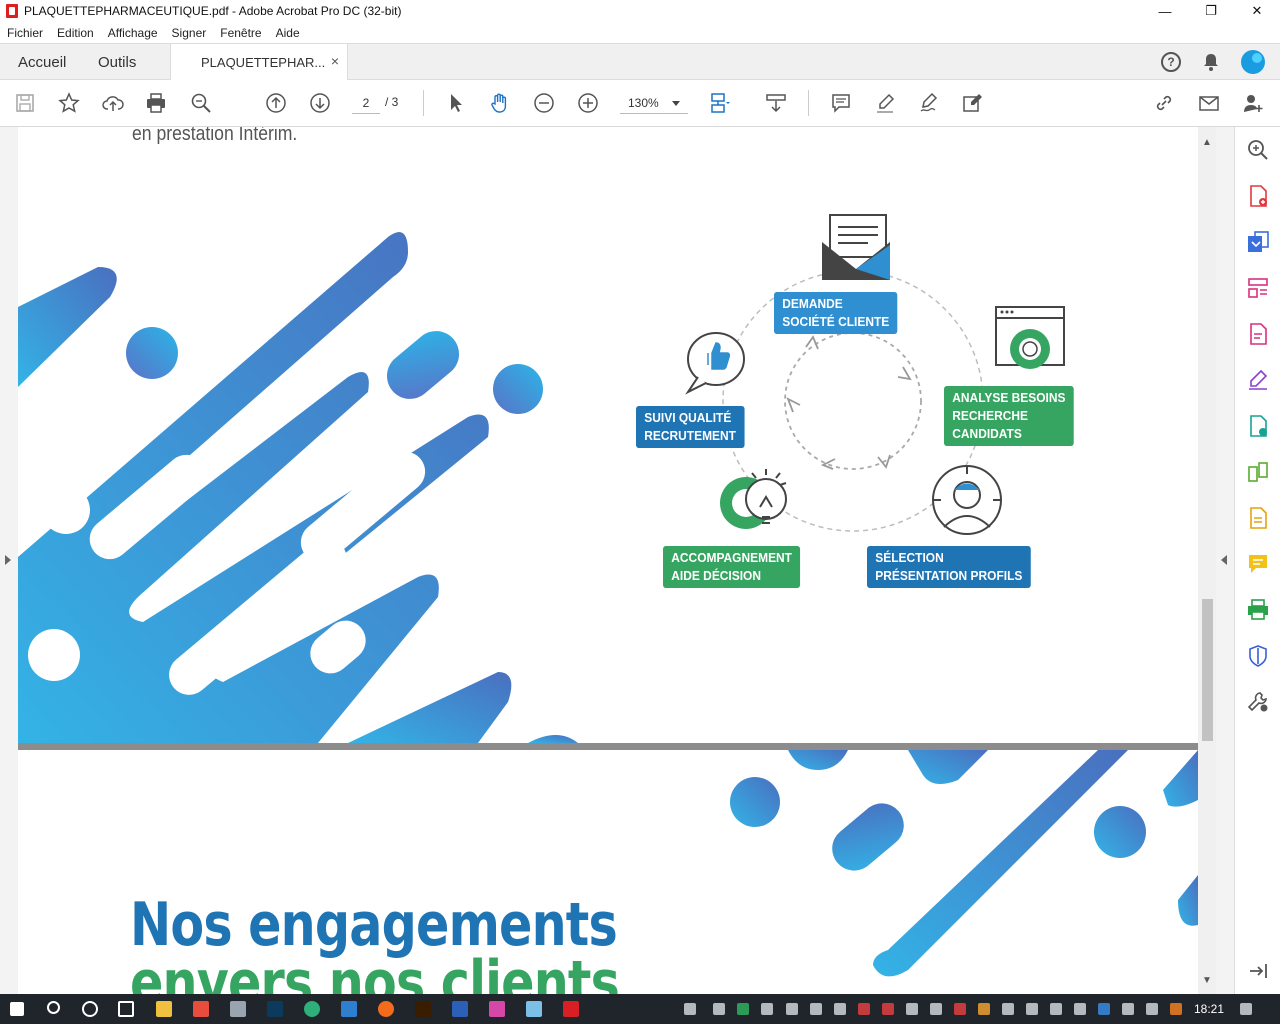  Describe the element at coordinates (259, 62) in the screenshot. I see `tab-document: PLAQUETTEPHAR... ×` at that location.